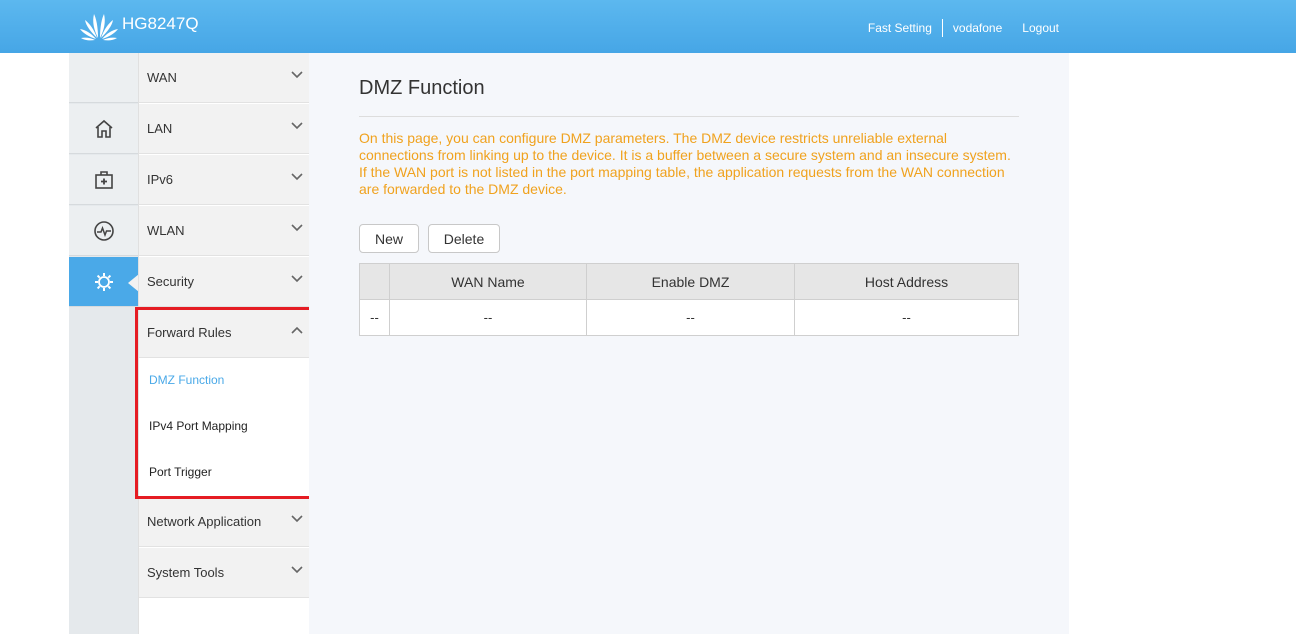  I want to click on sidebar-item-label: Security, so click(170, 281).